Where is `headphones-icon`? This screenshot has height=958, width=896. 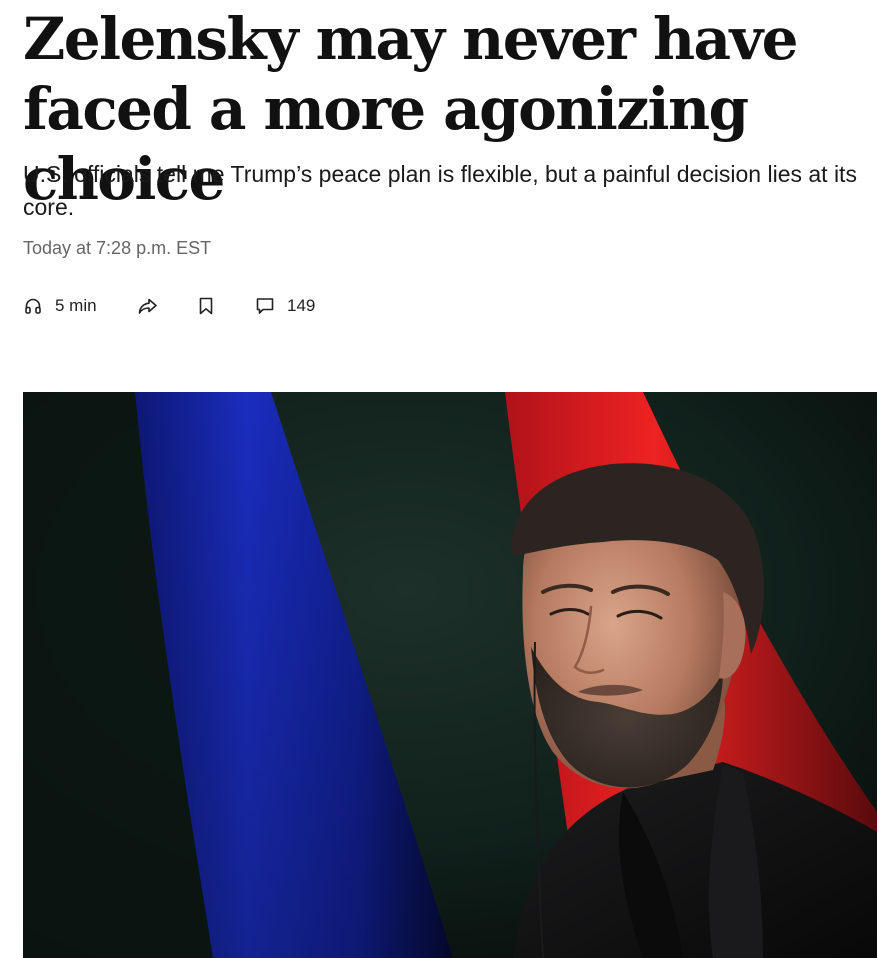 headphones-icon is located at coordinates (33, 306).